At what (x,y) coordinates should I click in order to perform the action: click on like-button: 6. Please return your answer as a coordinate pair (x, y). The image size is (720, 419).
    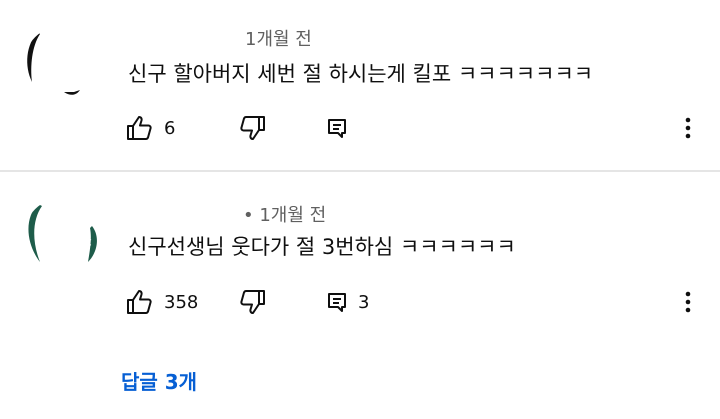
    Looking at the image, I should click on (150, 128).